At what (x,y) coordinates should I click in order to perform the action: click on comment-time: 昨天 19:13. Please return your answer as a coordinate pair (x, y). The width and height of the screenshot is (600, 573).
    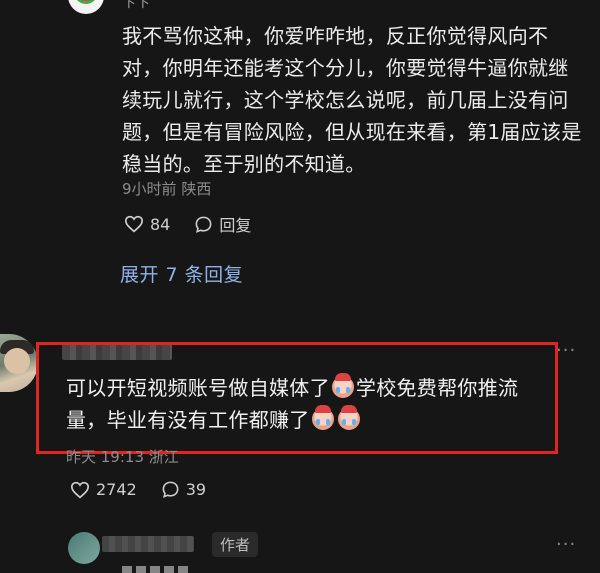
    Looking at the image, I should click on (105, 457).